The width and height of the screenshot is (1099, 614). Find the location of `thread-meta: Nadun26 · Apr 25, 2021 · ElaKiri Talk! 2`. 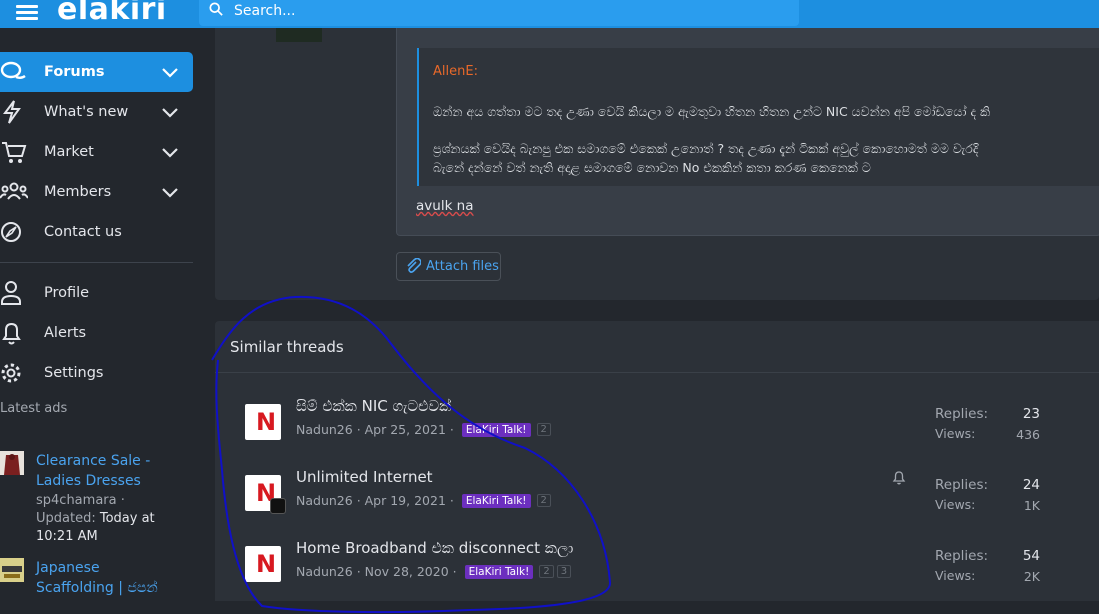

thread-meta: Nadun26 · Apr 25, 2021 · ElaKiri Talk! 2 is located at coordinates (423, 429).